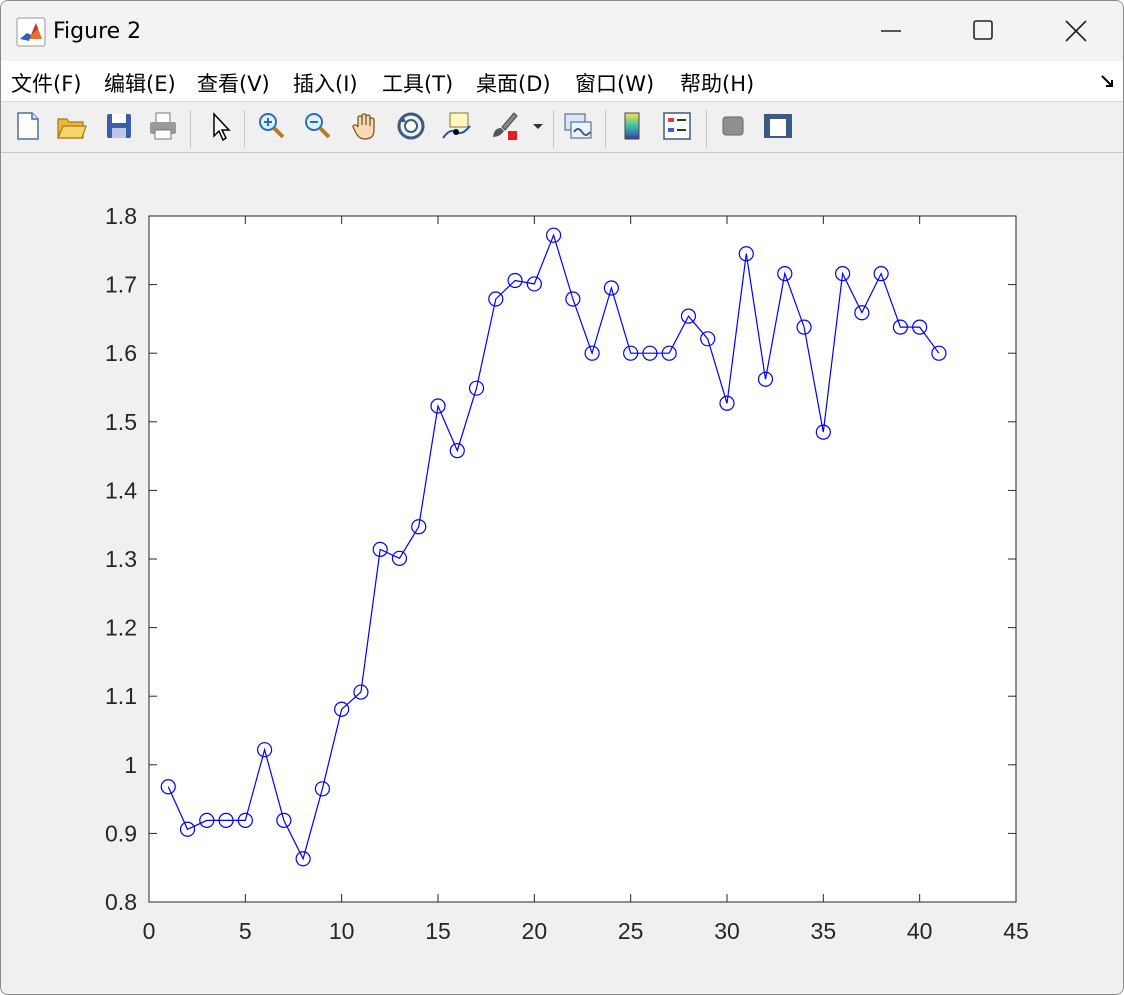 This screenshot has width=1124, height=995. I want to click on x-tick-label: 45, so click(1016, 931).